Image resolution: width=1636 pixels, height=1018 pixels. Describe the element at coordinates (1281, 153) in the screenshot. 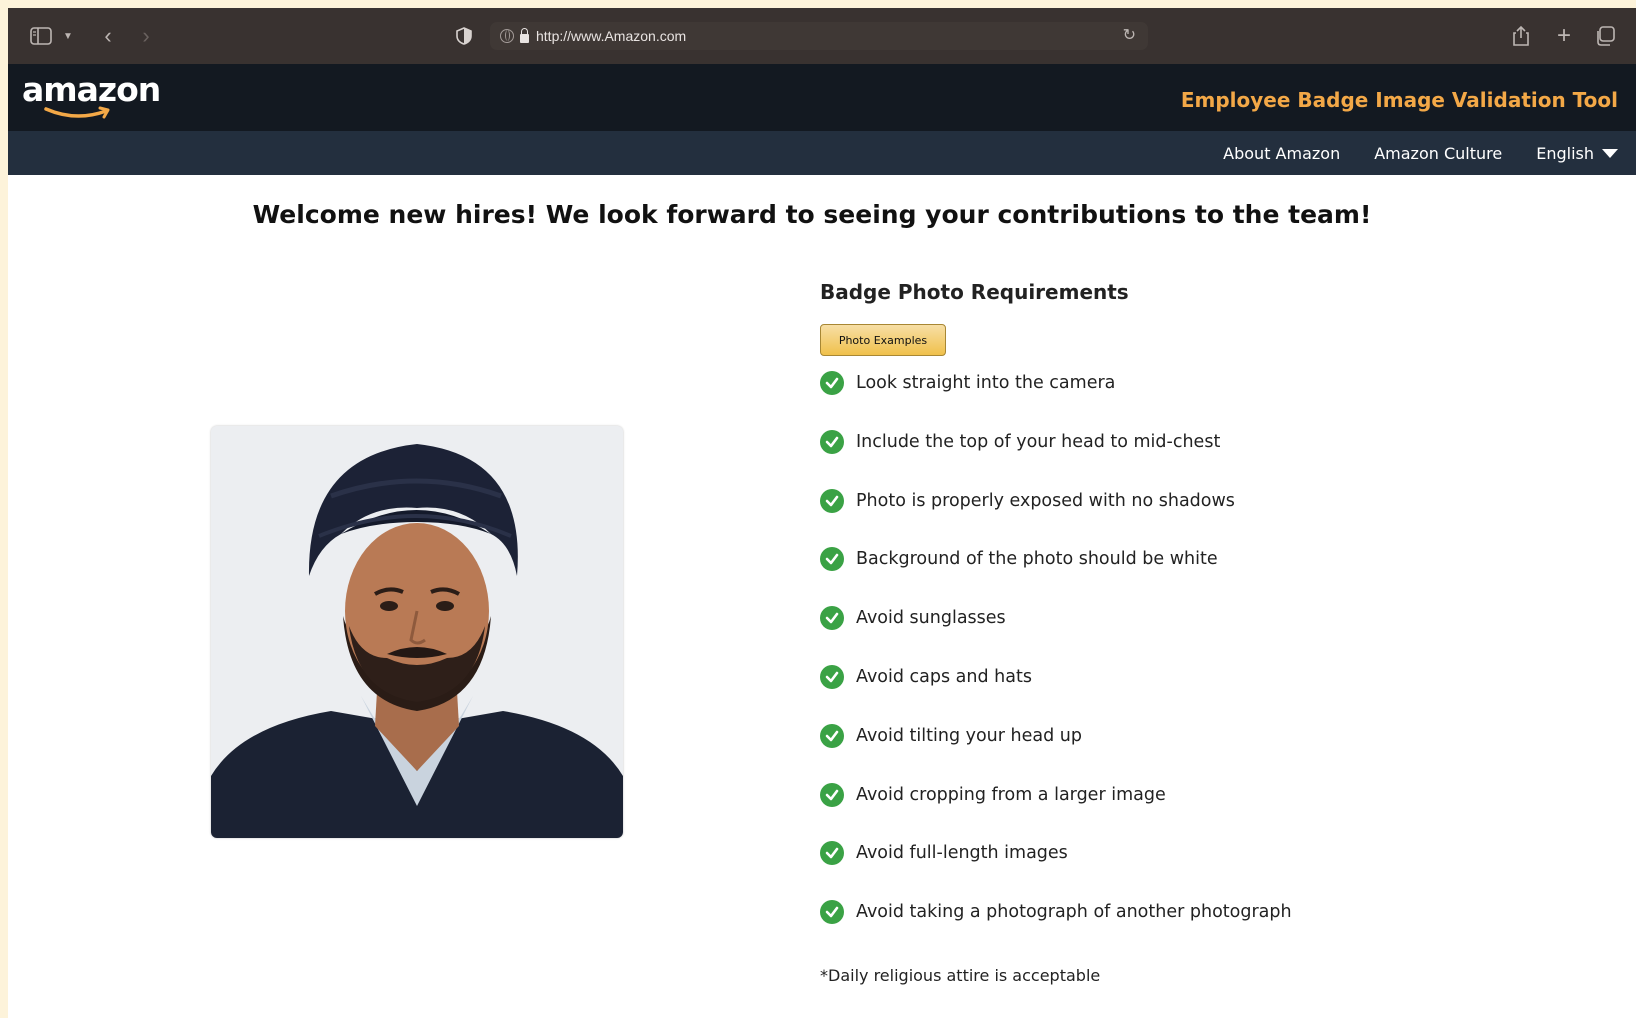

I see `nav-about-amazon: About Amazon` at that location.